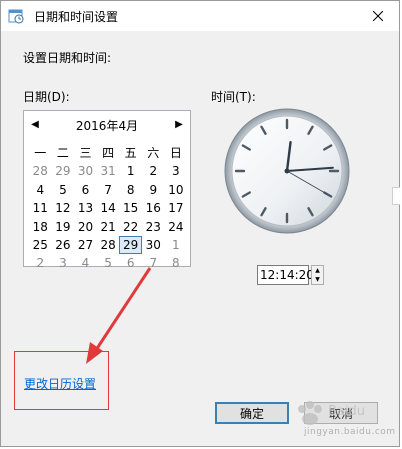 The width and height of the screenshot is (402, 449). Describe the element at coordinates (200, 16) in the screenshot. I see `title-bar: 日期和时间设置` at that location.